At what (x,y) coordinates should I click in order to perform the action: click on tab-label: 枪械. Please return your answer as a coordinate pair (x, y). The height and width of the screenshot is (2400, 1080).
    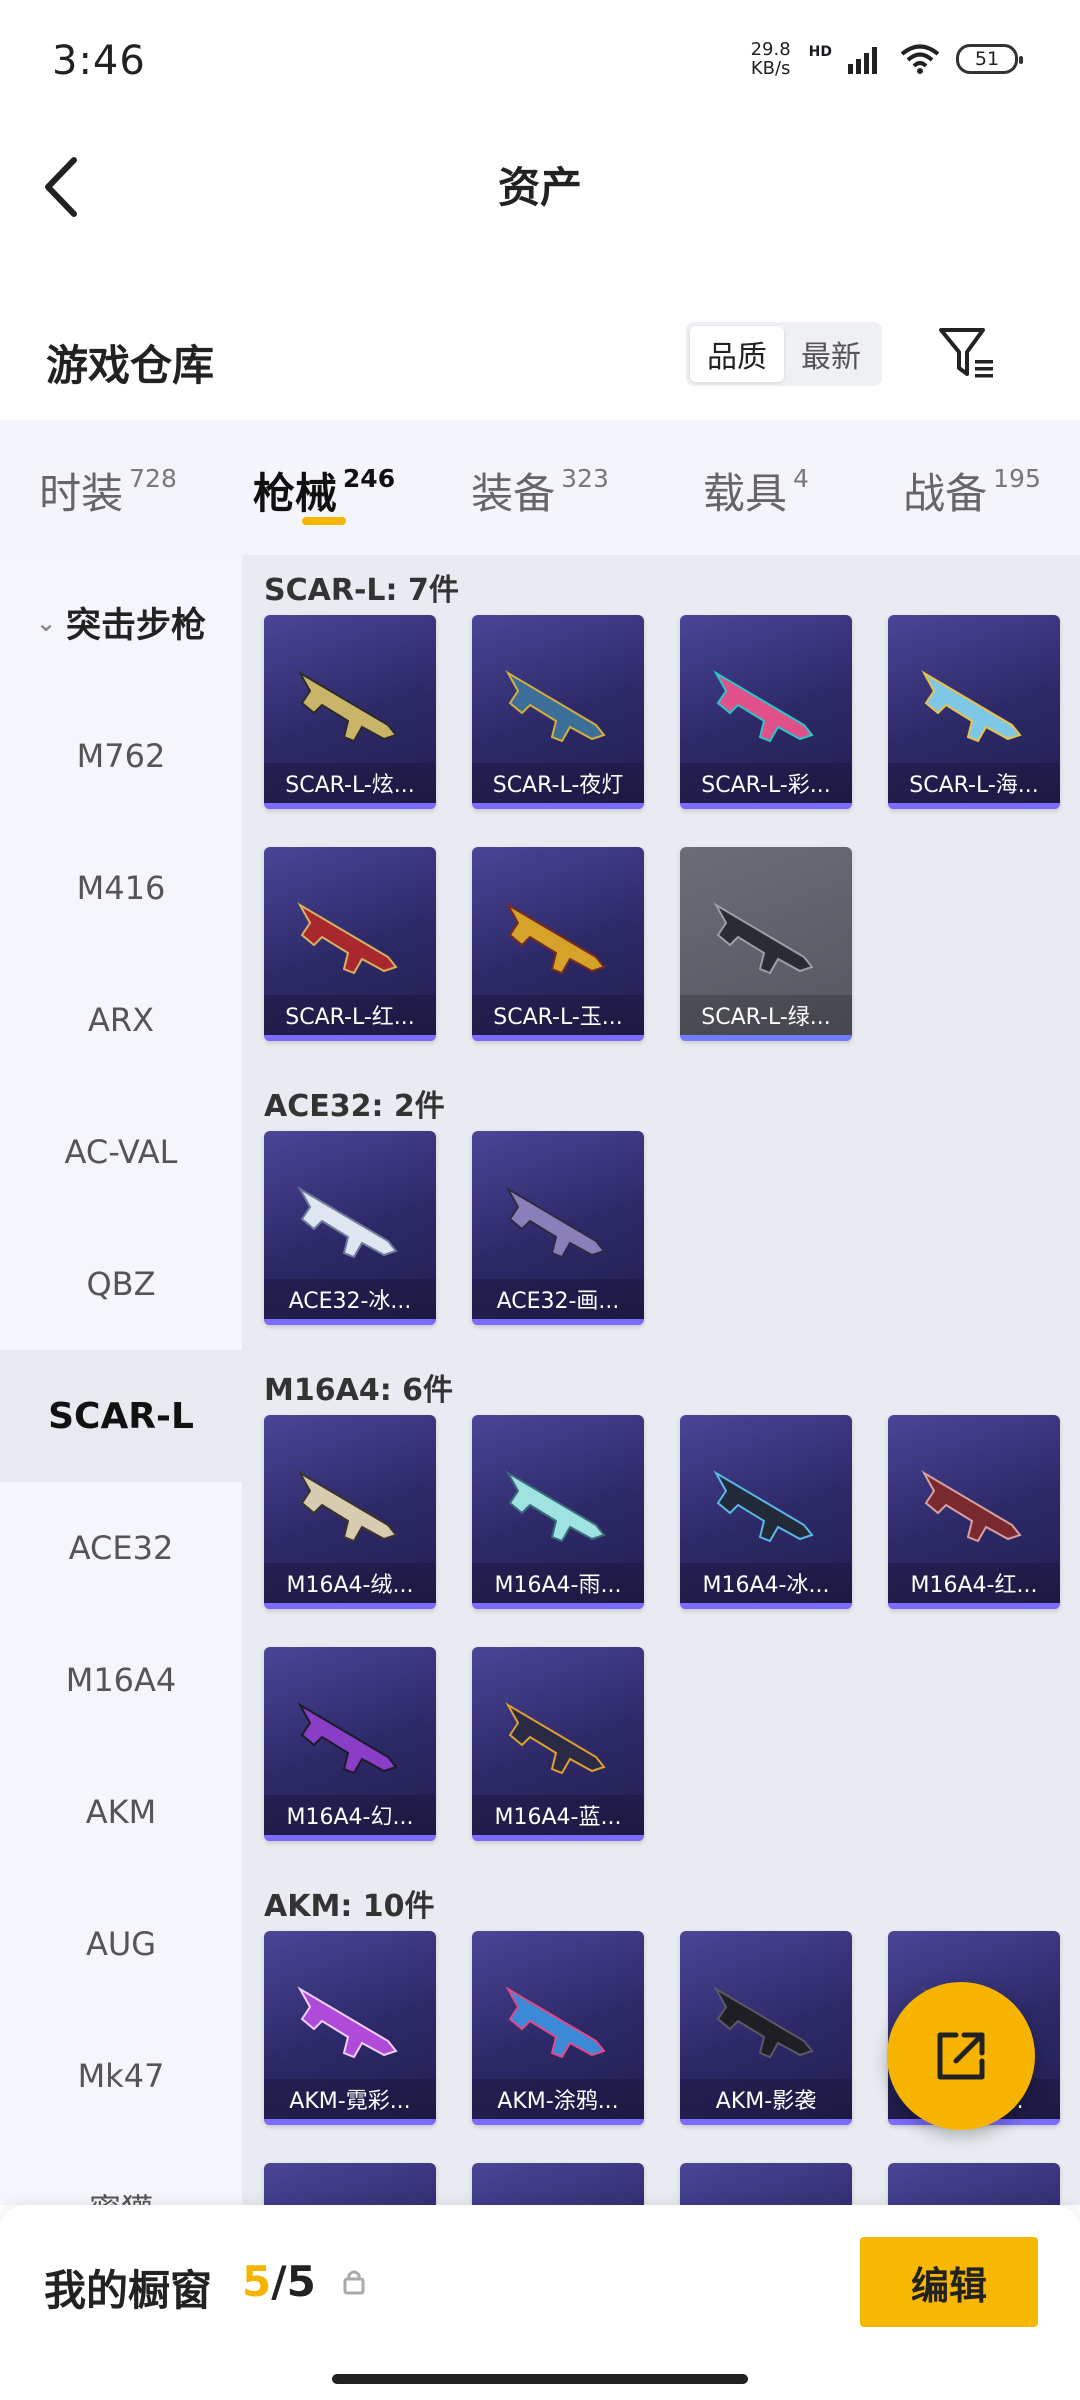
    Looking at the image, I should click on (294, 493).